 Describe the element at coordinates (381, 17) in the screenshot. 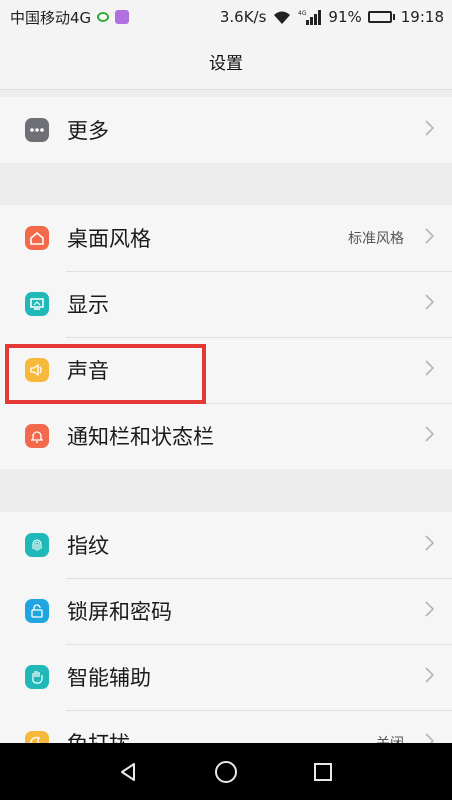

I see `battery-icon` at that location.